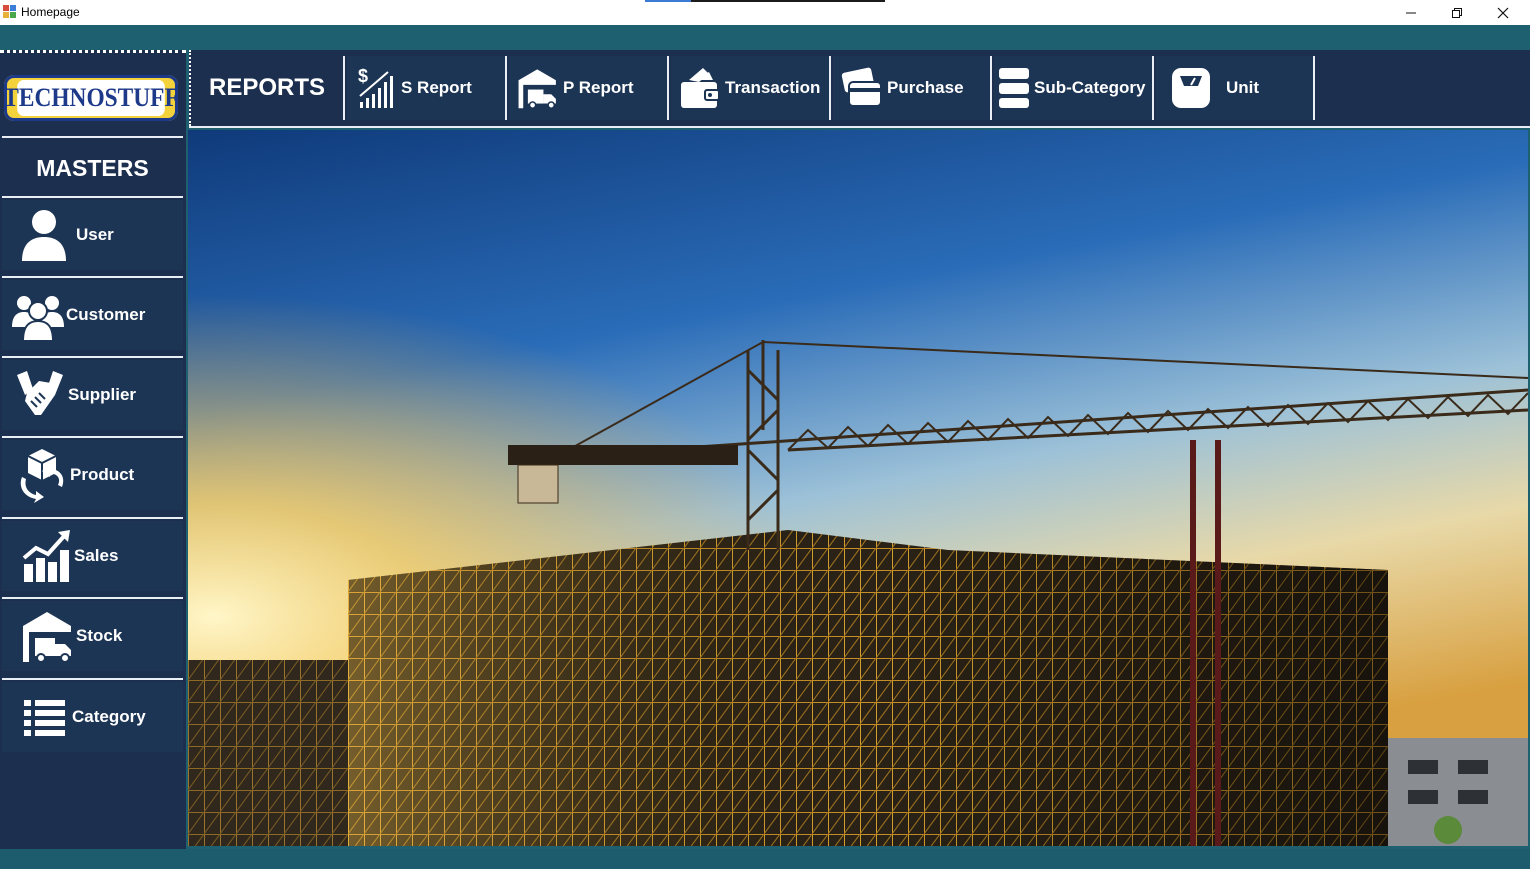 Image resolution: width=1530 pixels, height=869 pixels. What do you see at coordinates (598, 87) in the screenshot?
I see `tab-label: P Report` at bounding box center [598, 87].